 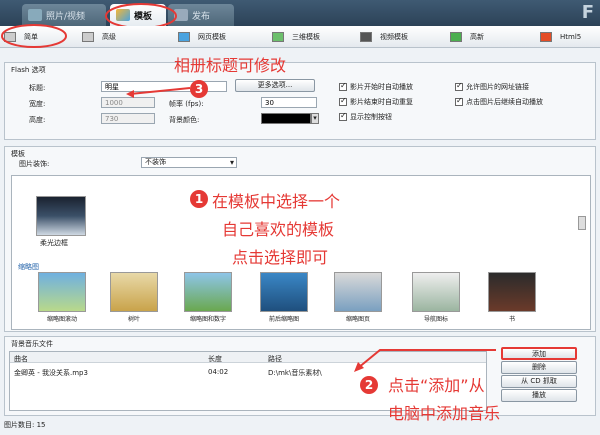 What do you see at coordinates (128, 118) in the screenshot?
I see `height-input` at bounding box center [128, 118].